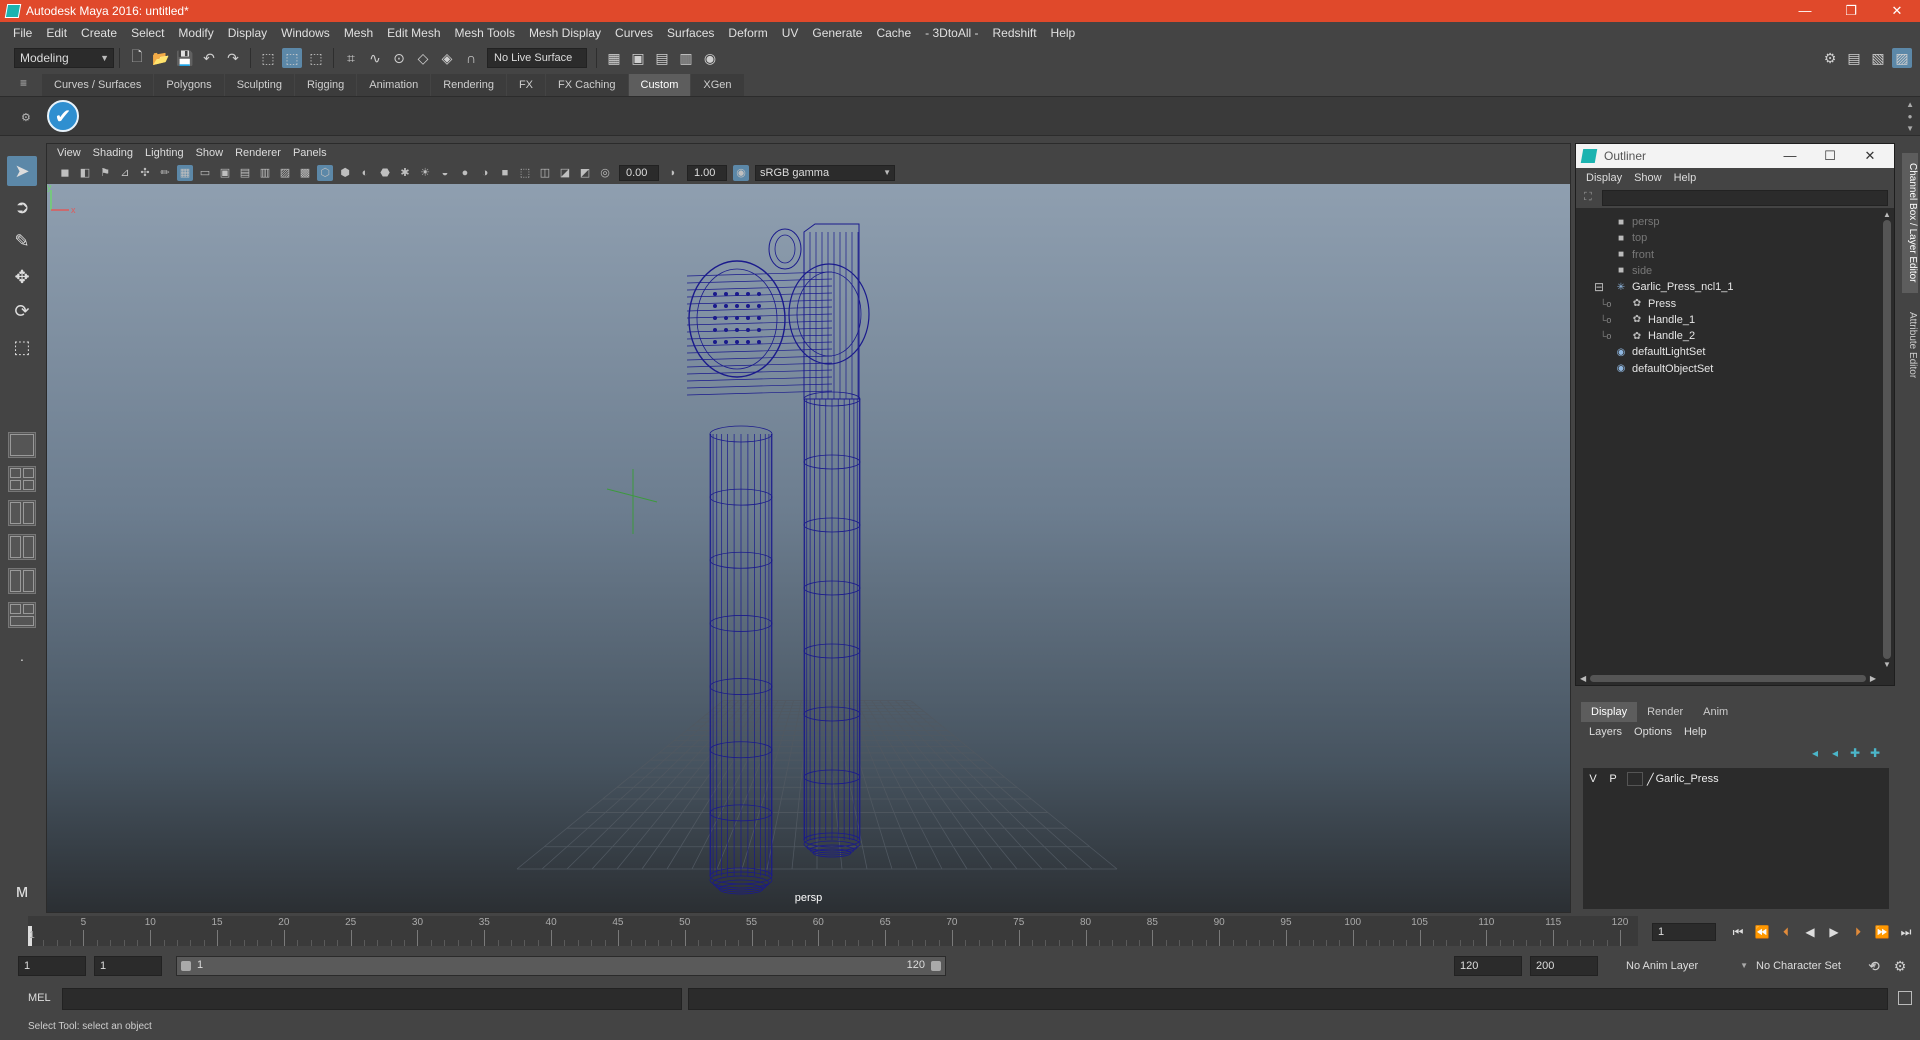 The width and height of the screenshot is (1920, 1040). I want to click on outliner-item: ◉ defaultObjectSet, so click(1727, 369).